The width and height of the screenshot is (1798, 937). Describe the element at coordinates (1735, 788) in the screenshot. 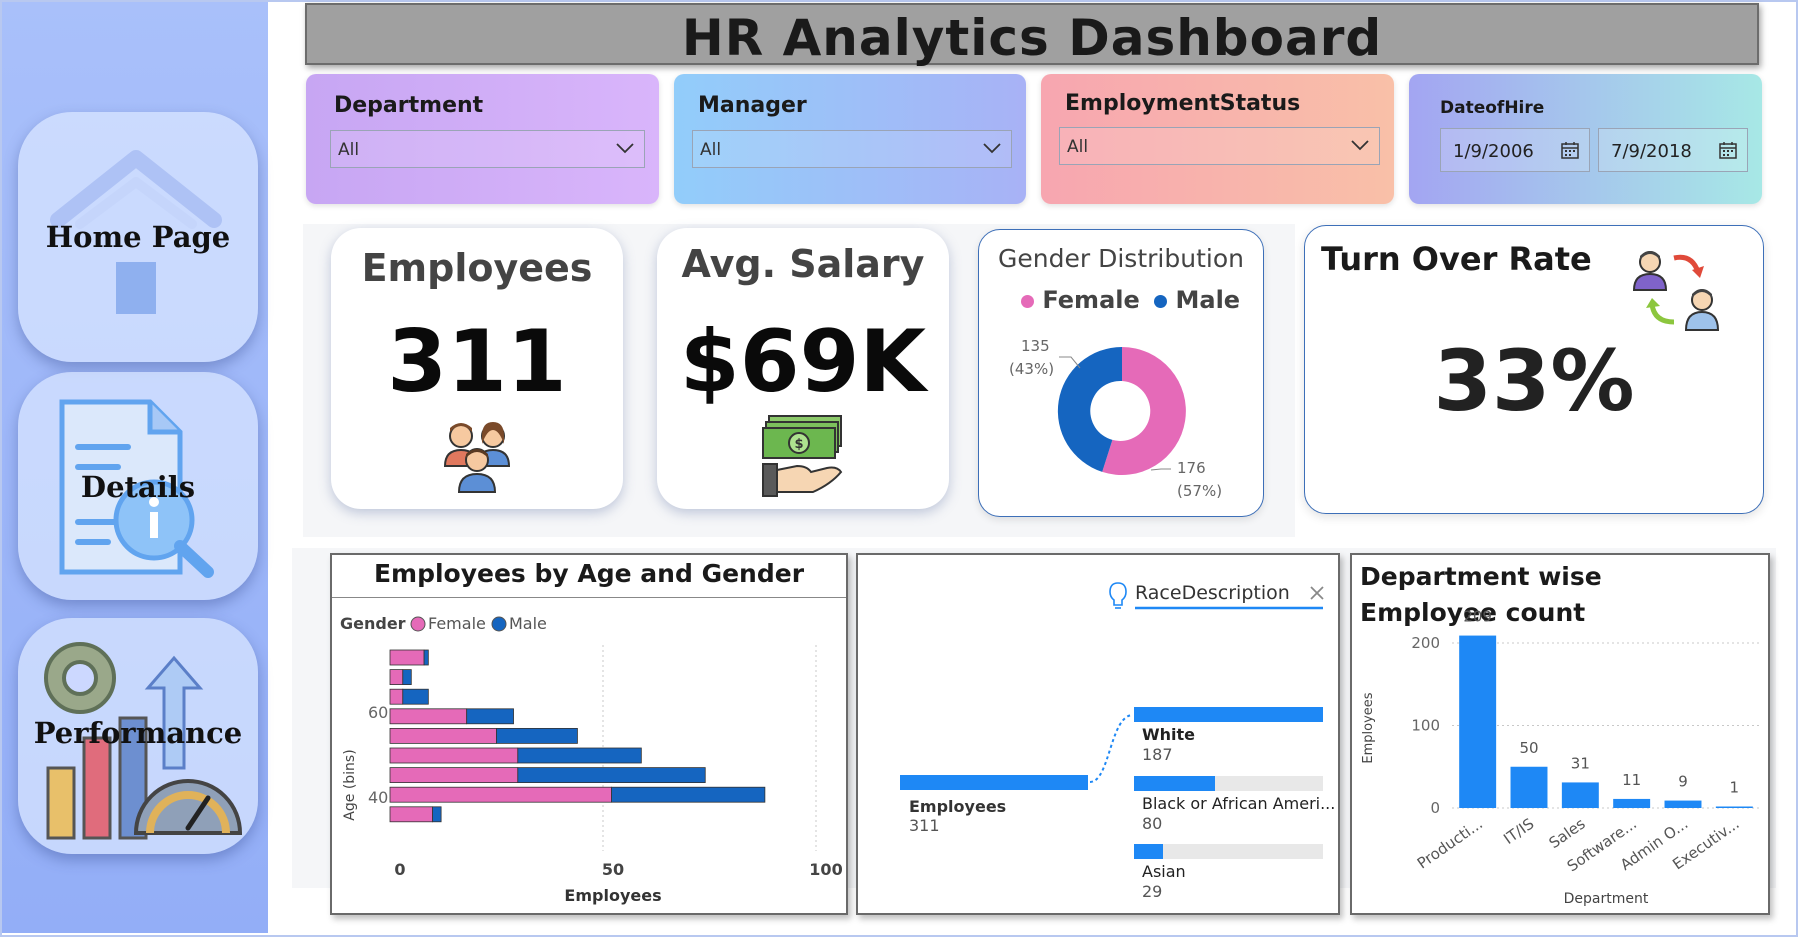

I see `dept-data-label: 1` at that location.